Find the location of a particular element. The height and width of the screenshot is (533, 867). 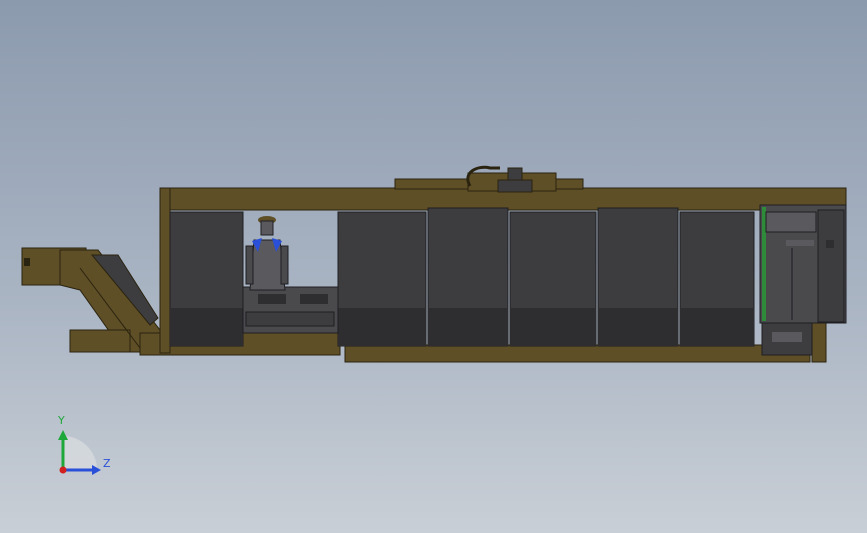

triad-arc is located at coordinates (80, 453).